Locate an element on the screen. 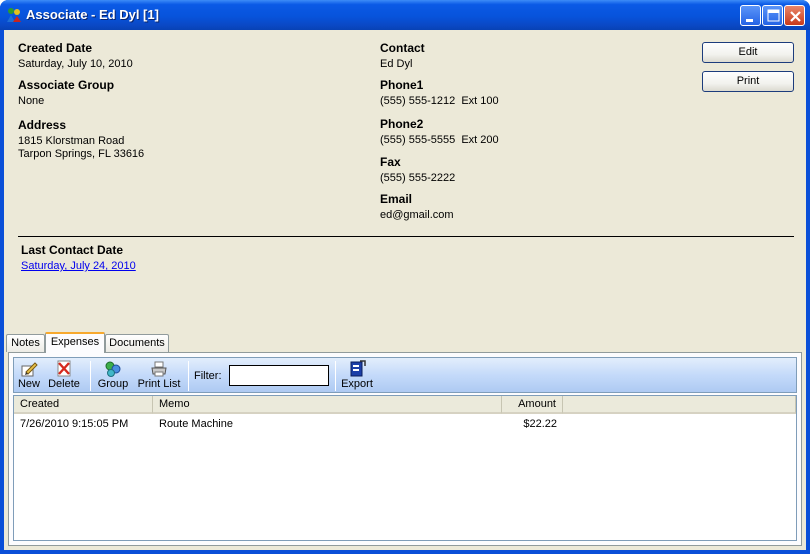 This screenshot has width=810, height=554. tab-documents: Documents is located at coordinates (137, 343).